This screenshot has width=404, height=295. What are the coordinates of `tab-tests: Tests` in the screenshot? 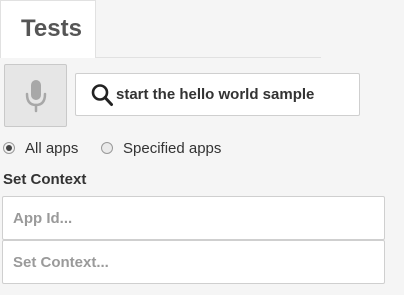 It's located at (48, 29).